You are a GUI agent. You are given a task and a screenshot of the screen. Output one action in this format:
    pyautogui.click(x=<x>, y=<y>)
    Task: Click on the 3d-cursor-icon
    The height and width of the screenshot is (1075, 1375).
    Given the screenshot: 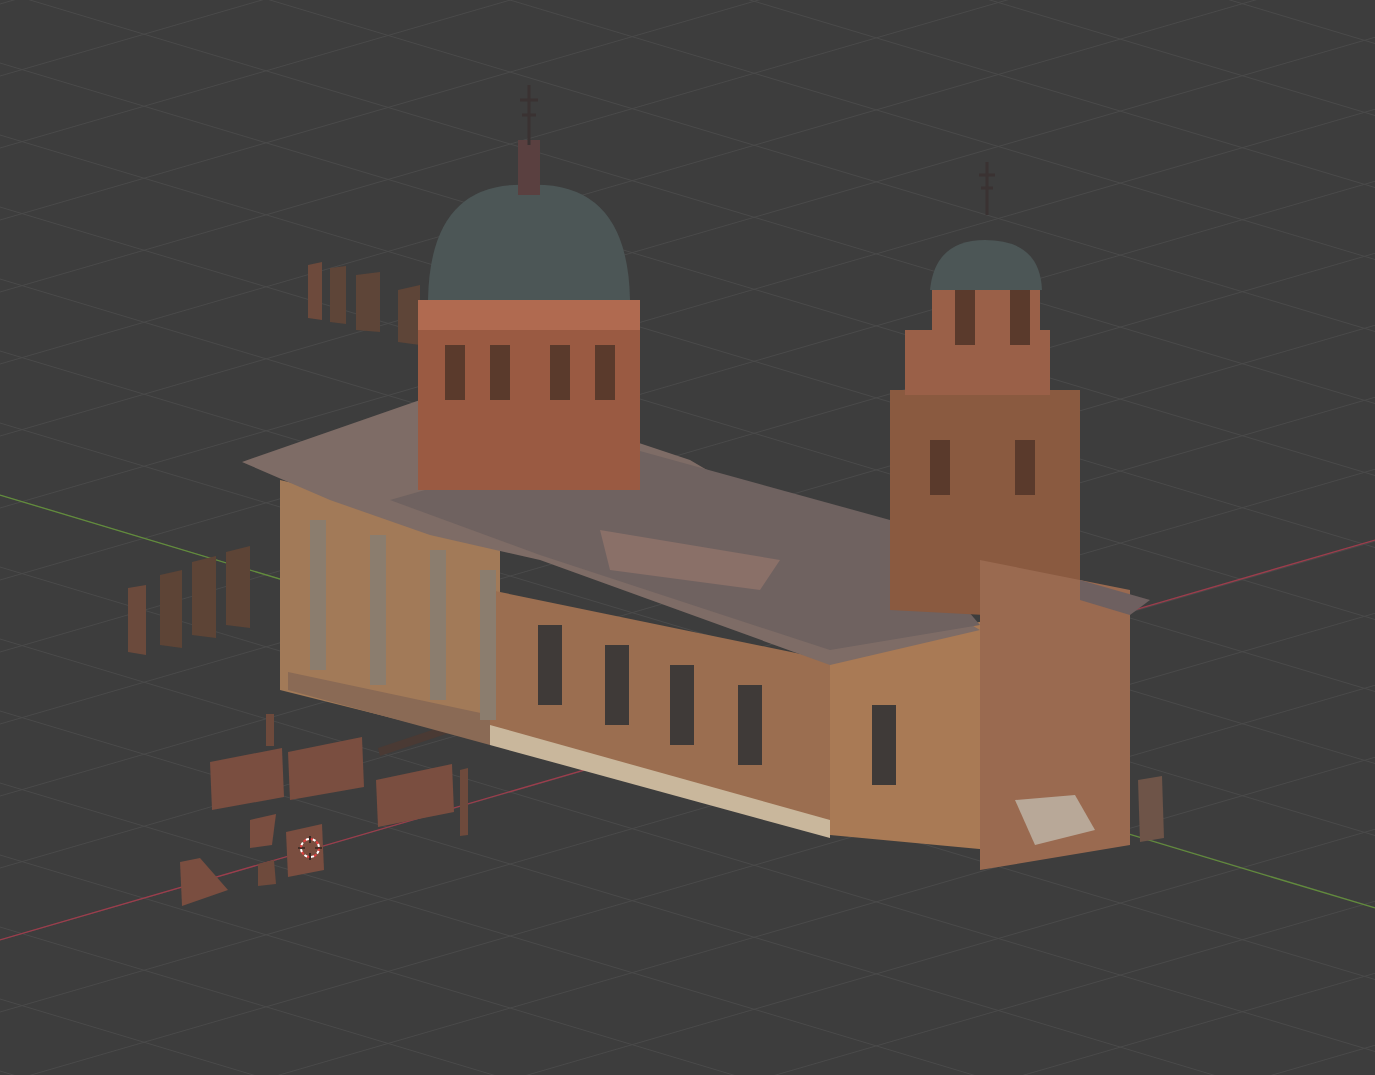 What is the action you would take?
    pyautogui.click(x=310, y=848)
    